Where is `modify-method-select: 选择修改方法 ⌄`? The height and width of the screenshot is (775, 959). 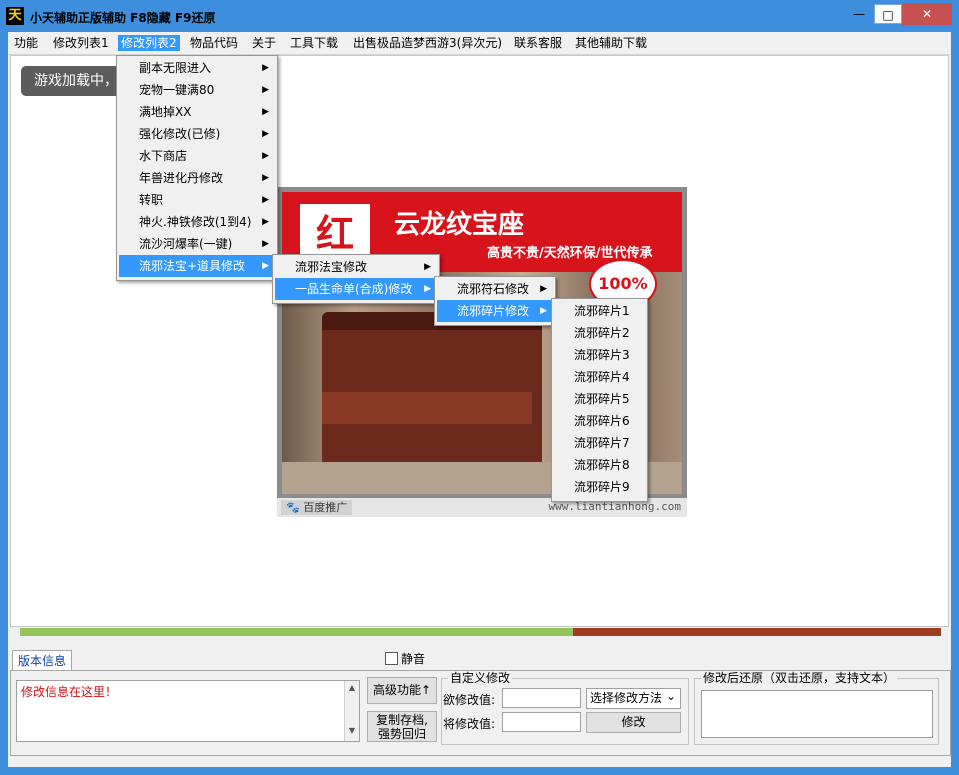
modify-method-select: 选择修改方法 ⌄ is located at coordinates (633, 698).